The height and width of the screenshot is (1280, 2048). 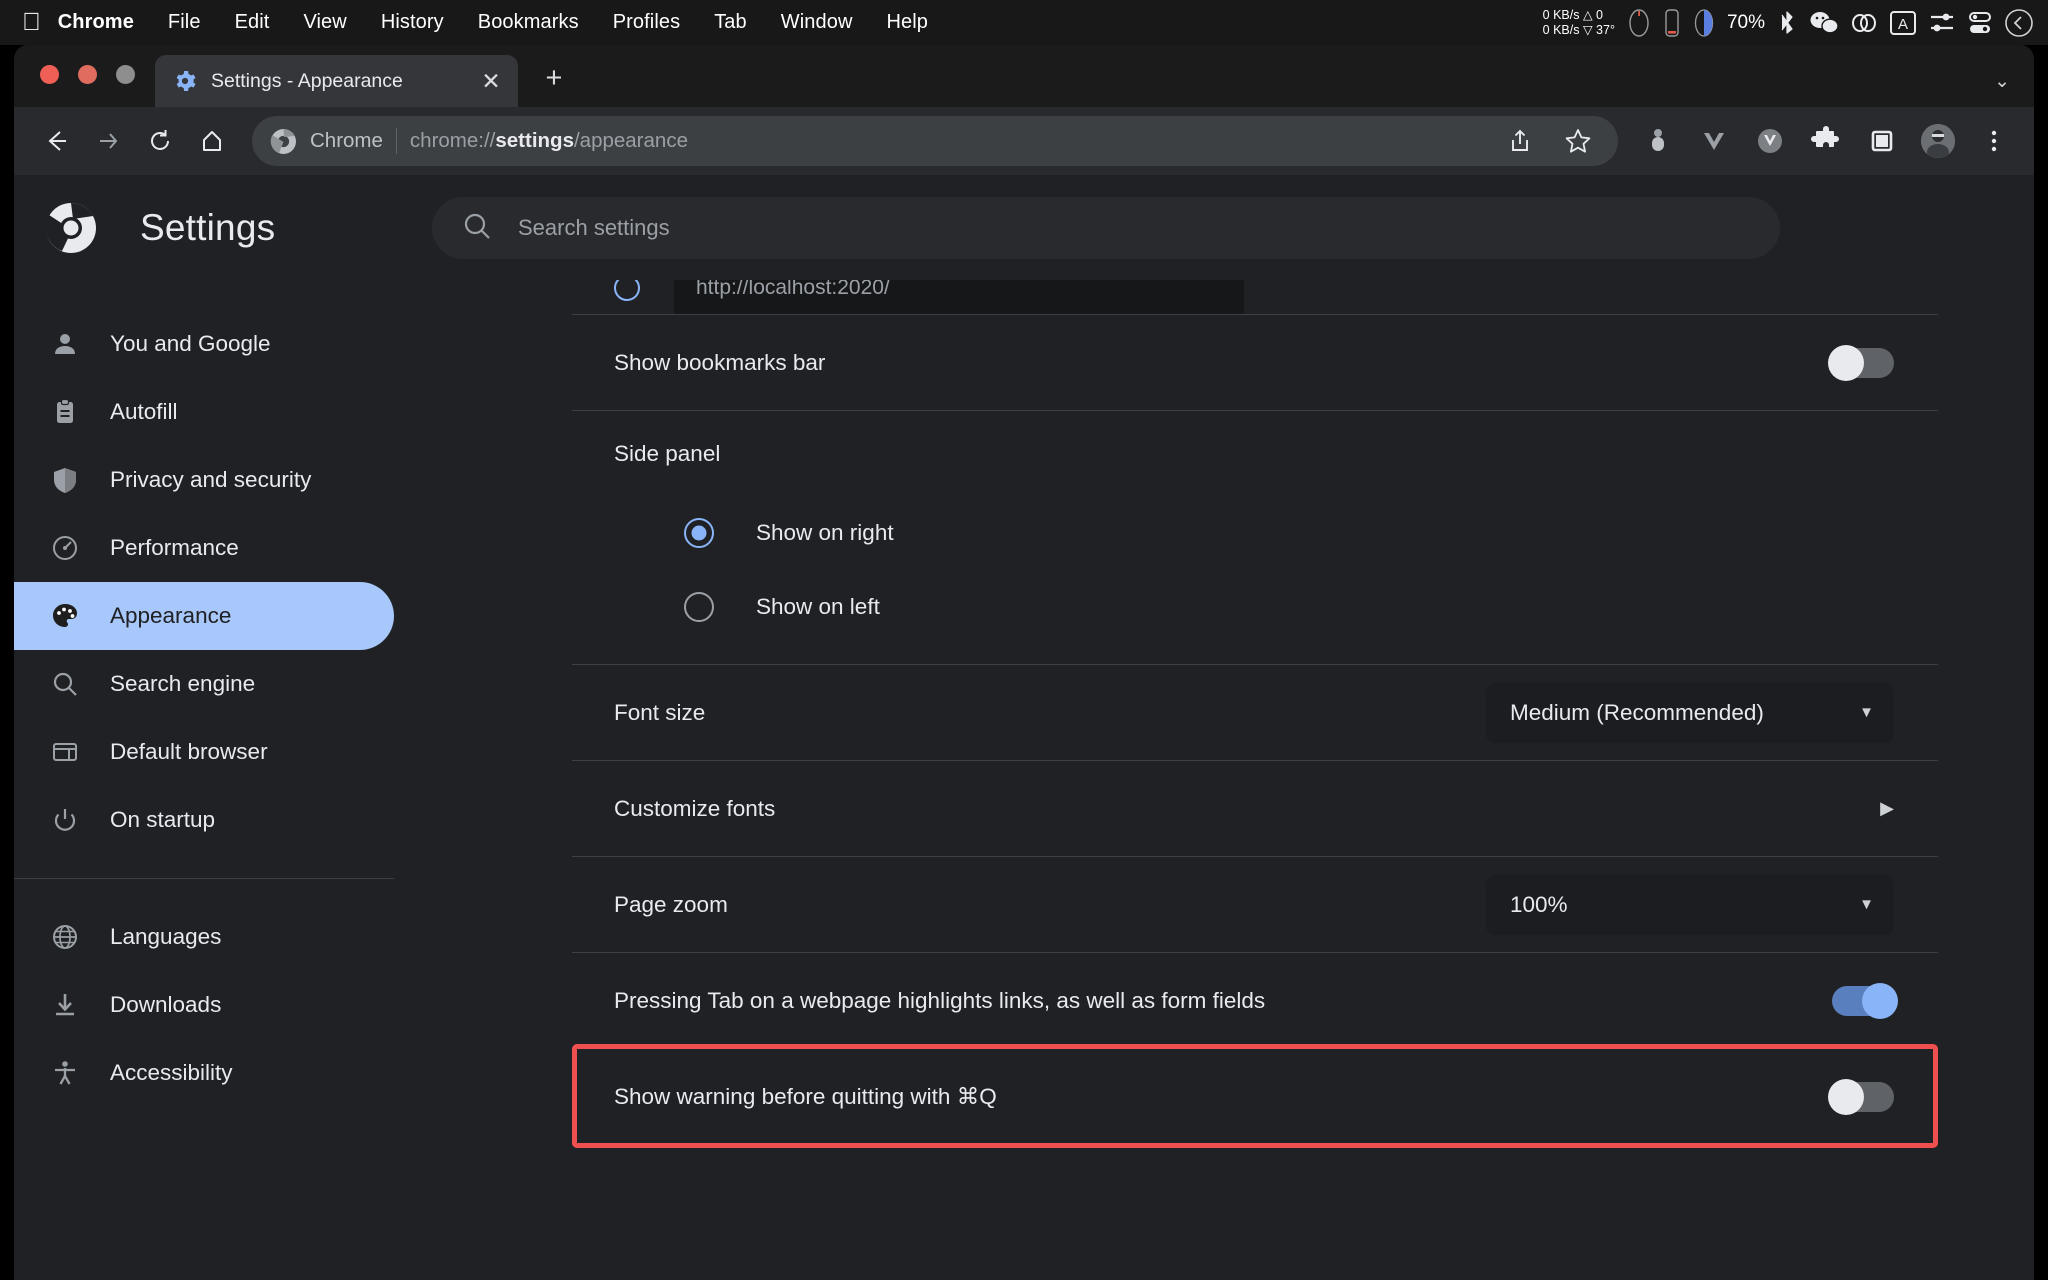 What do you see at coordinates (1579, 23) in the screenshot?
I see `network-speed-indicator: 0 KB/s △ 0 0 KB/s ▽ 37°` at bounding box center [1579, 23].